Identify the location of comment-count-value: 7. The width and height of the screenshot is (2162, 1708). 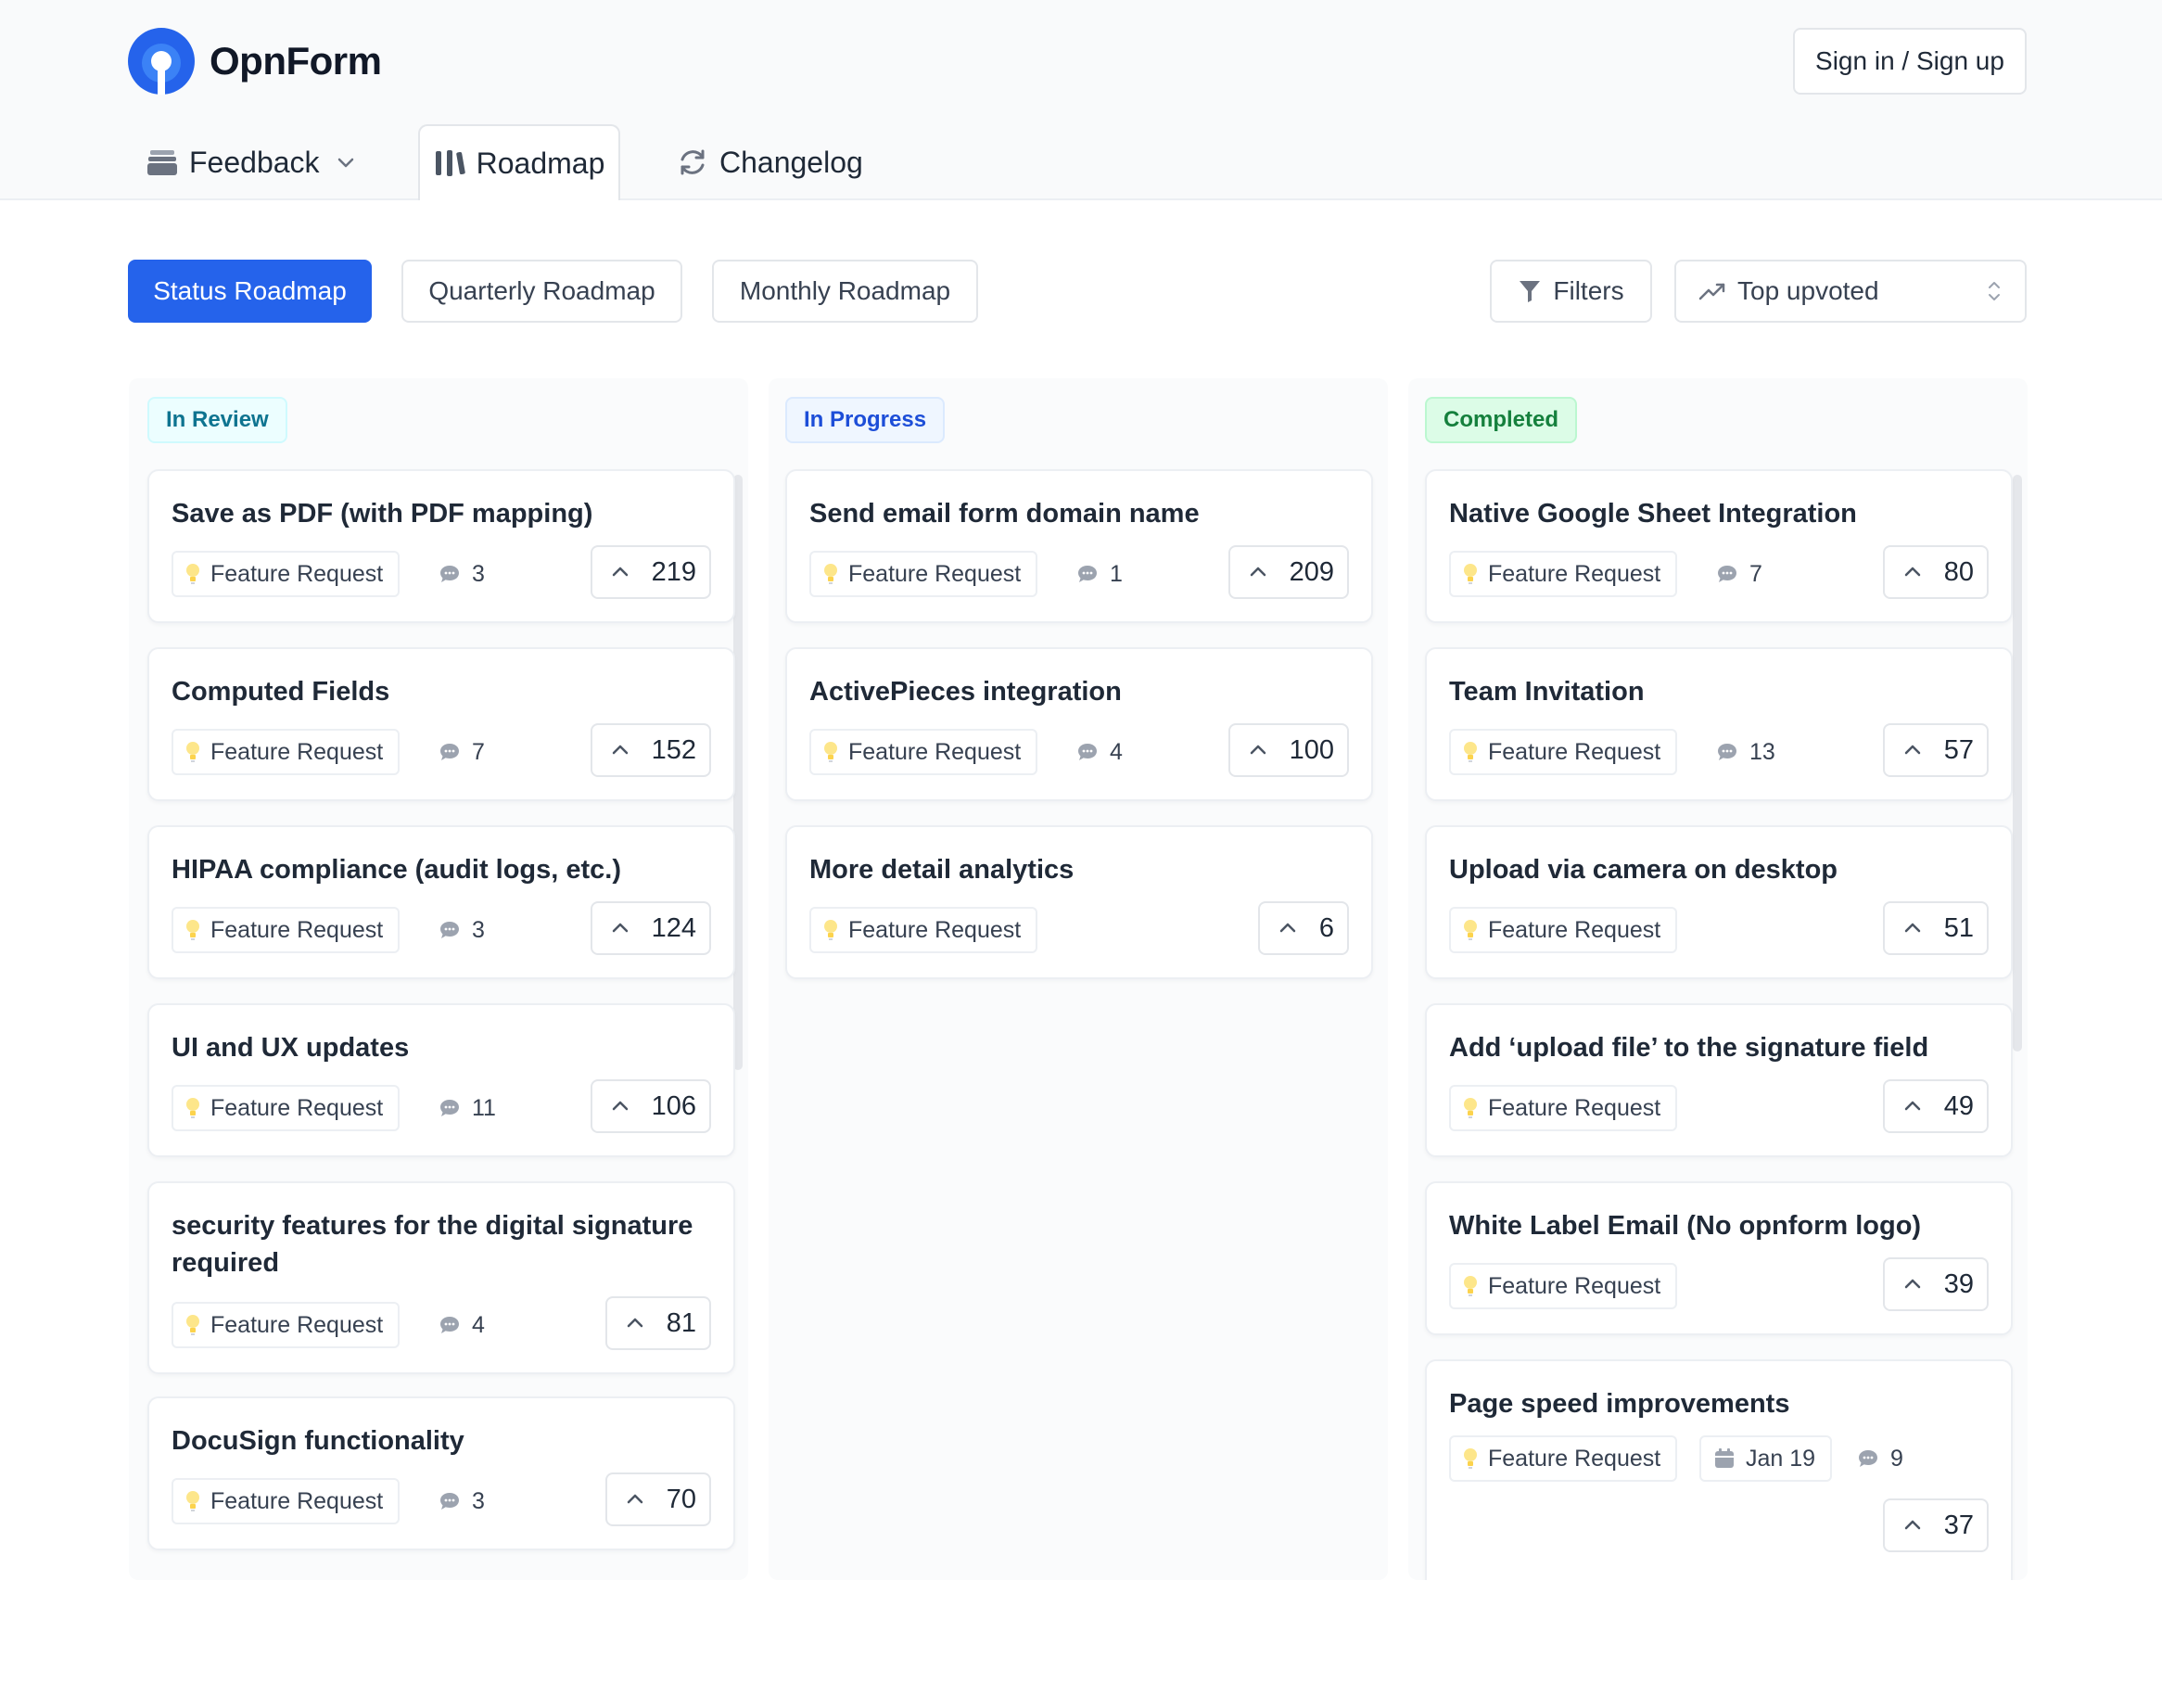
(1756, 573).